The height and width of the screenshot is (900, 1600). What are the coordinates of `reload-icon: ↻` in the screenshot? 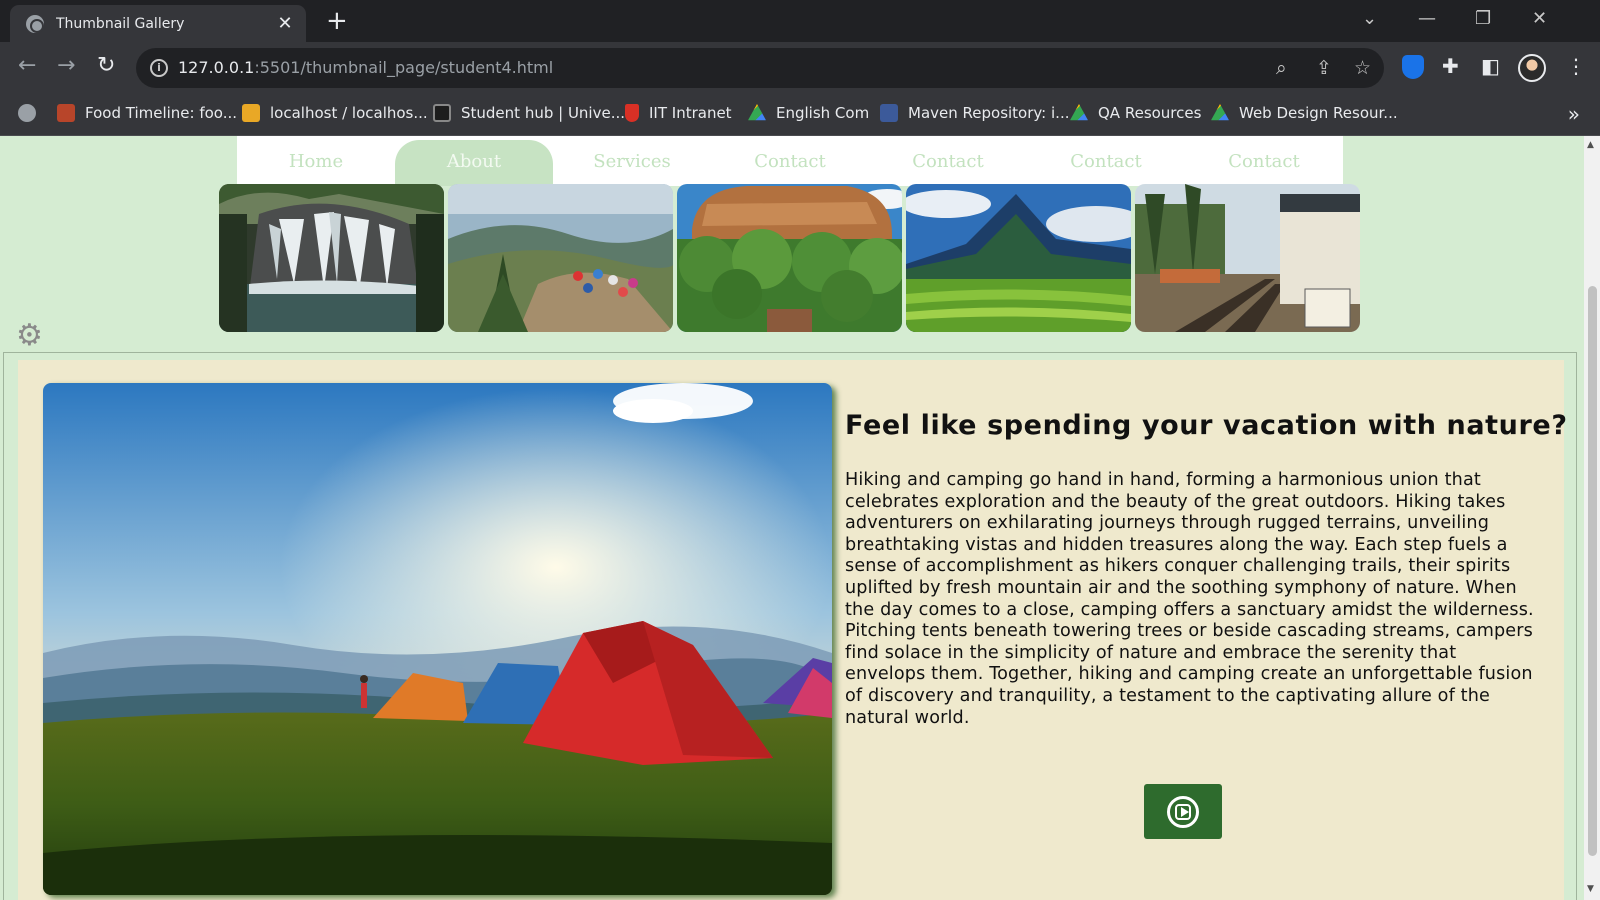 It's located at (106, 66).